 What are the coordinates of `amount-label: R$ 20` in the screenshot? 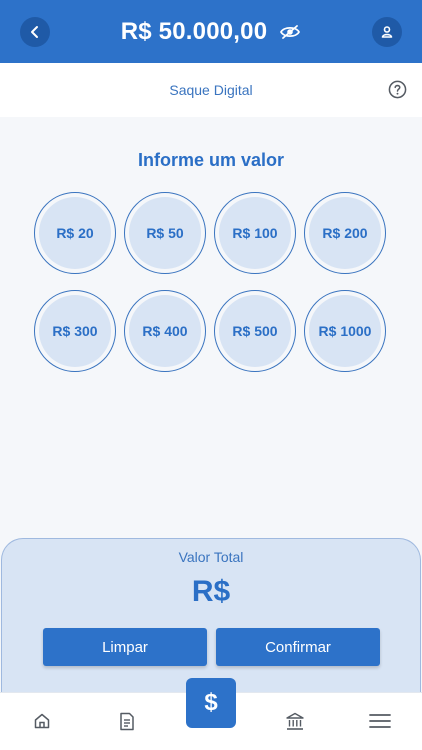 It's located at (75, 233).